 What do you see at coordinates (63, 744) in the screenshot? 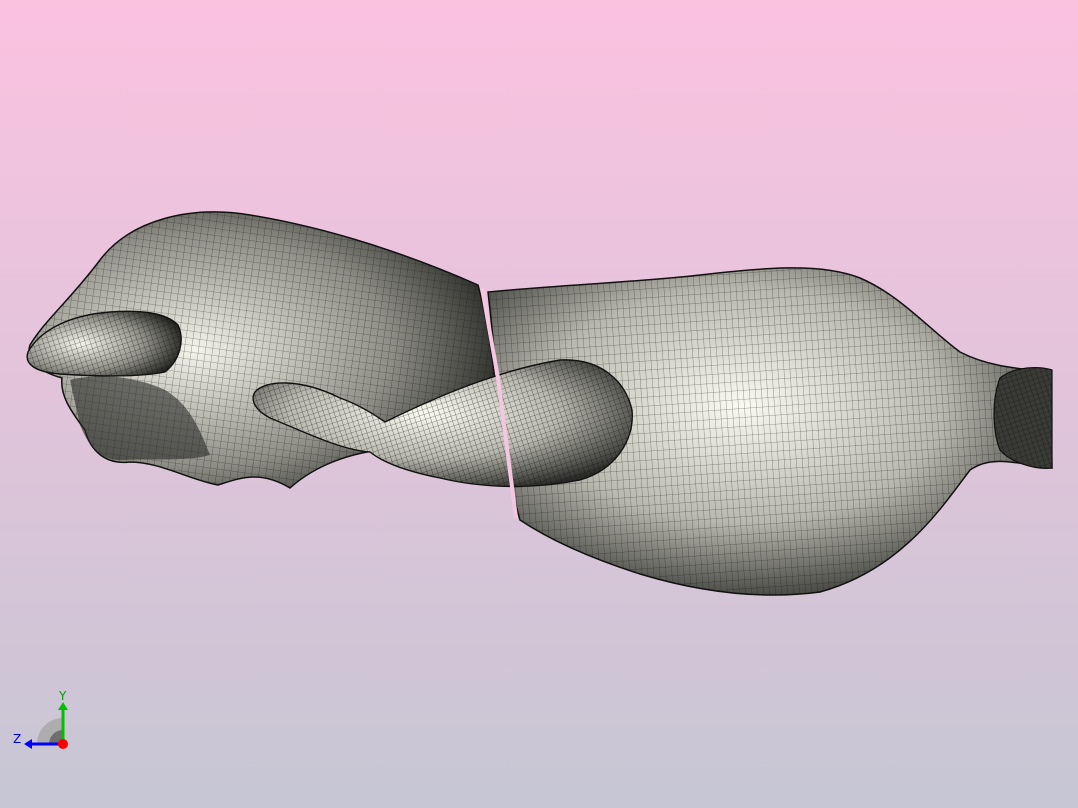
I see `x-axis-dot` at bounding box center [63, 744].